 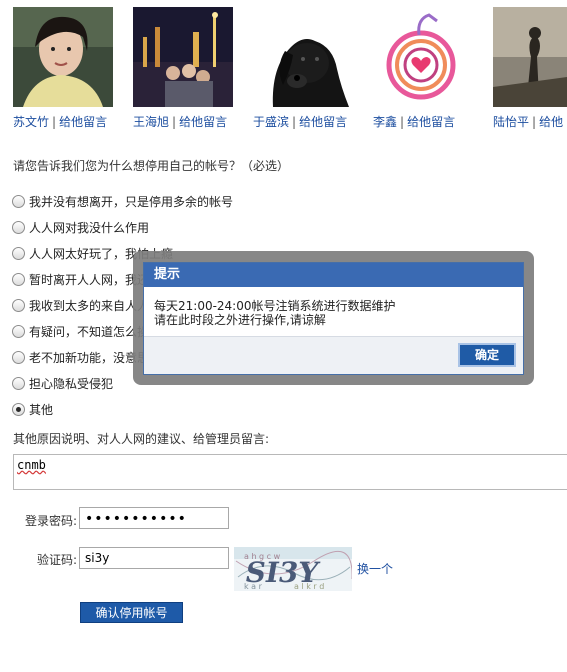 I want to click on reason-label: 我并没有想离开，只是停用多余的帐号, so click(x=131, y=202).